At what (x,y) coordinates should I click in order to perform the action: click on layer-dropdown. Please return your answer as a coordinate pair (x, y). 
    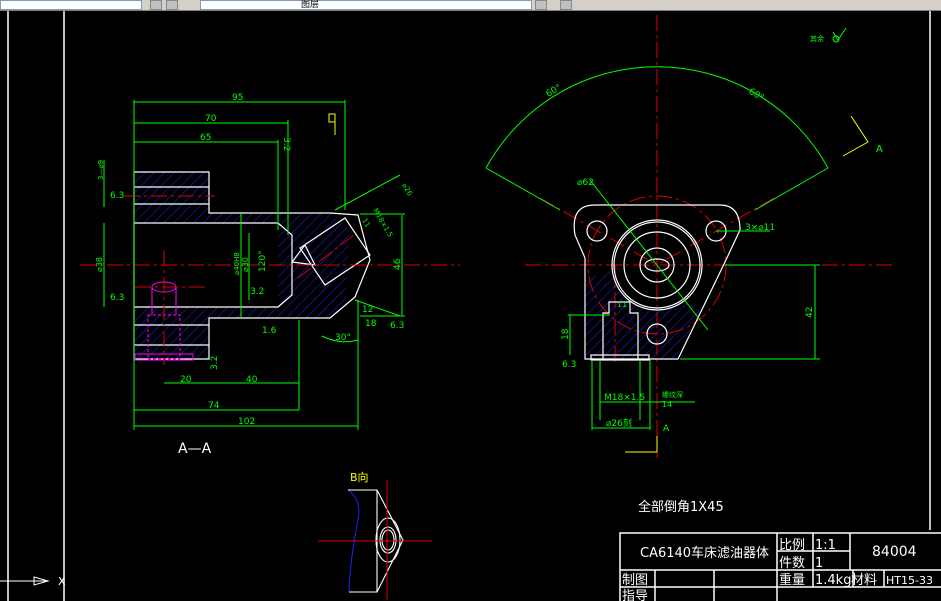
    Looking at the image, I should click on (71, 5).